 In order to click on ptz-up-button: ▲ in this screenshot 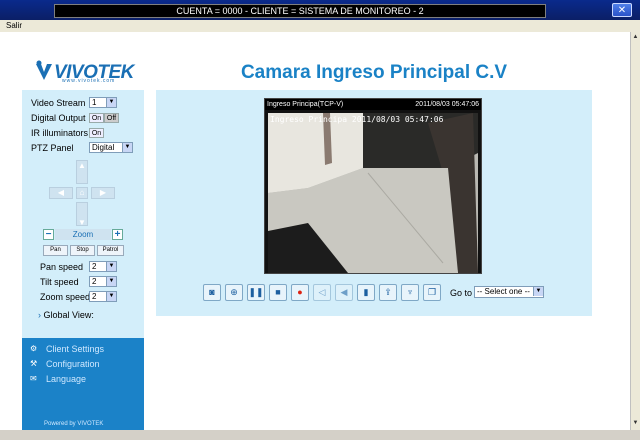, I will do `click(82, 172)`.